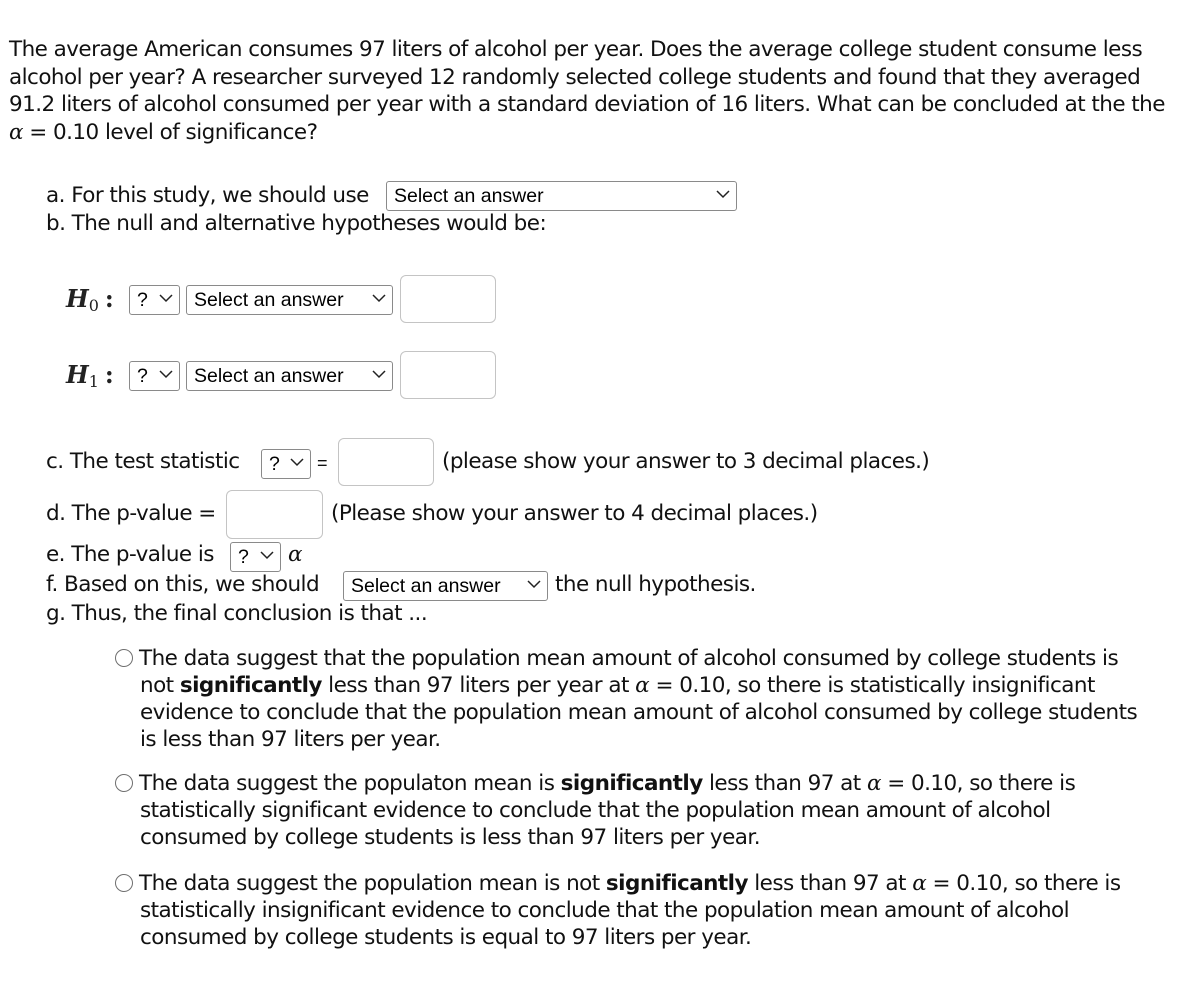  I want to click on test-statistic-input, so click(386, 462).